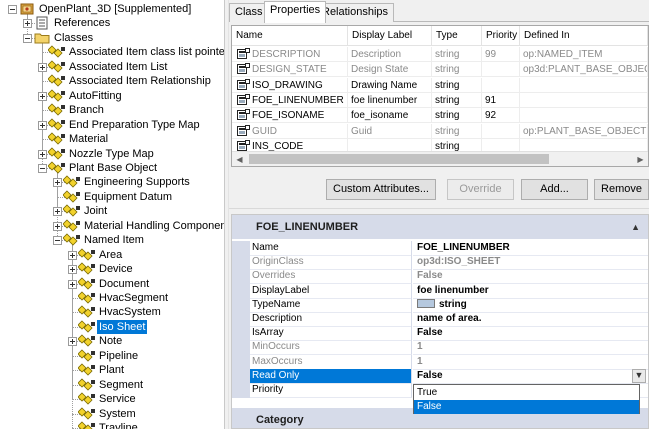  Describe the element at coordinates (118, 66) in the screenshot. I see `tree-item-label: Associated Item List` at that location.